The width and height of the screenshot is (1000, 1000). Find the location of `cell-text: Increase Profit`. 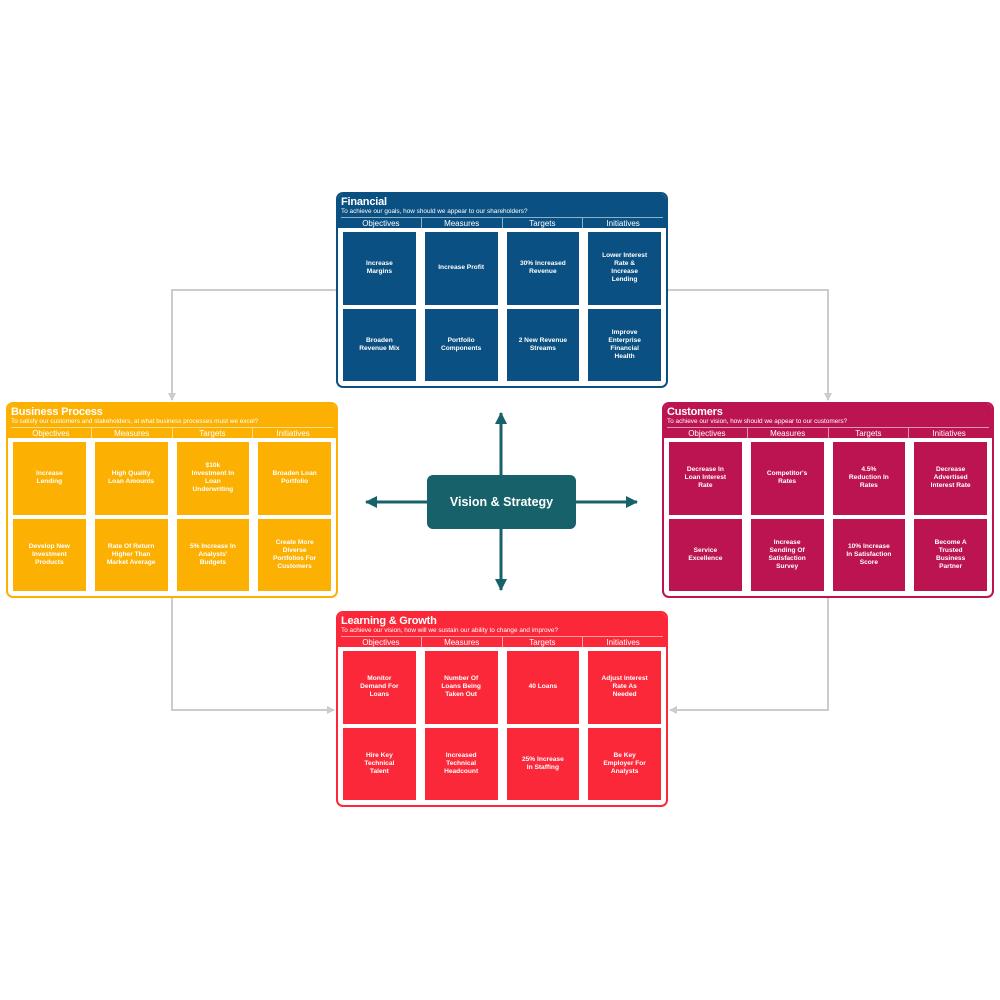

cell-text: Increase Profit is located at coordinates (461, 268).